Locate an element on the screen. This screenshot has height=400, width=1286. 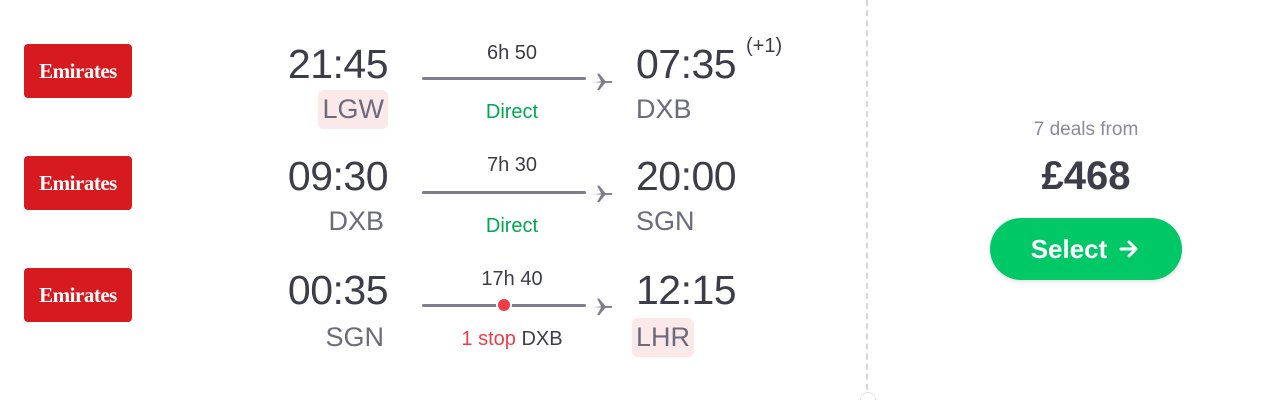
ticket-divider is located at coordinates (867, 200).